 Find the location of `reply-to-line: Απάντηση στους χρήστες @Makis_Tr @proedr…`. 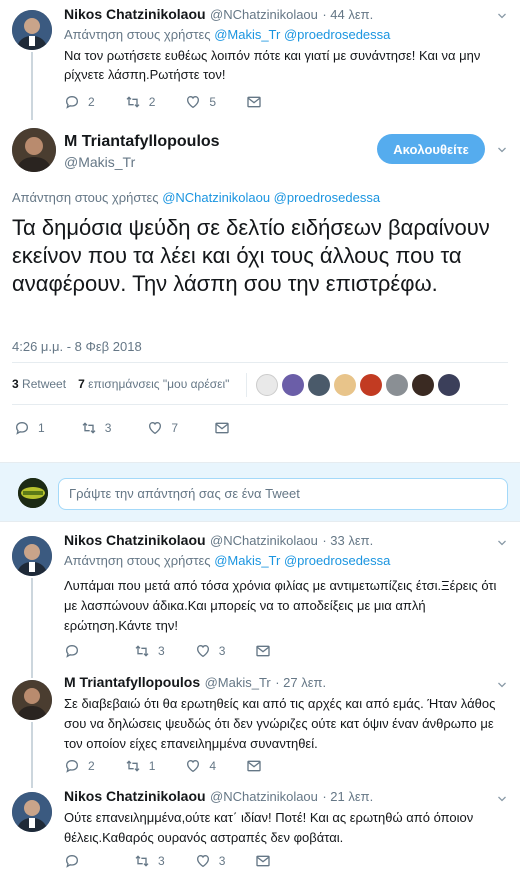

reply-to-line: Απάντηση στους χρήστες @Makis_Tr @proedr… is located at coordinates (227, 34).